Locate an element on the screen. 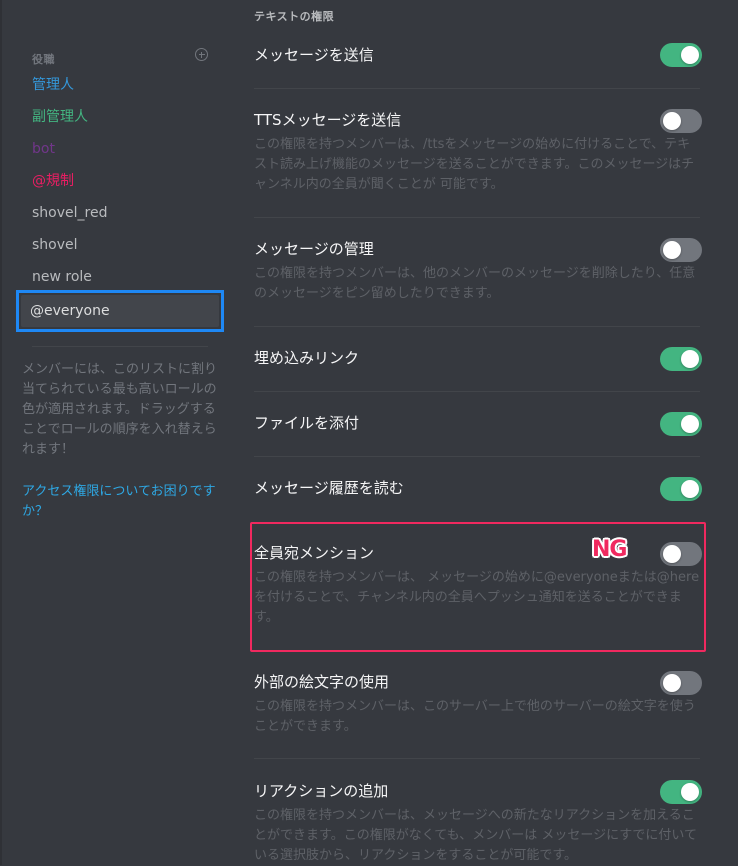 The width and height of the screenshot is (738, 866). role-item: shovel_red is located at coordinates (69, 213).